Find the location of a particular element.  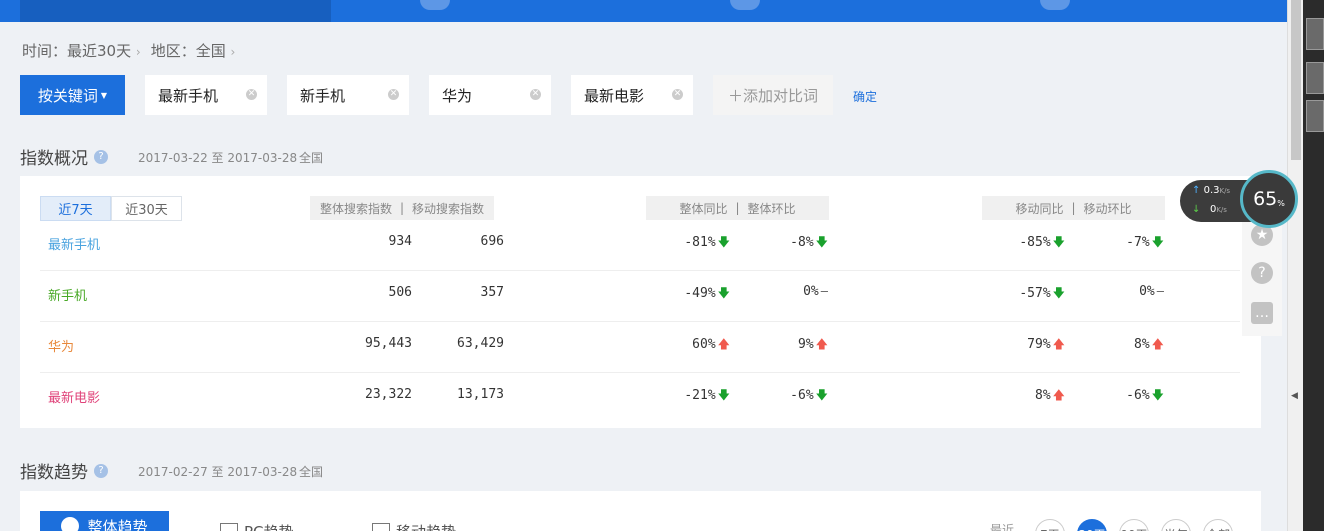

scrollbar-thumb is located at coordinates (1296, 80).